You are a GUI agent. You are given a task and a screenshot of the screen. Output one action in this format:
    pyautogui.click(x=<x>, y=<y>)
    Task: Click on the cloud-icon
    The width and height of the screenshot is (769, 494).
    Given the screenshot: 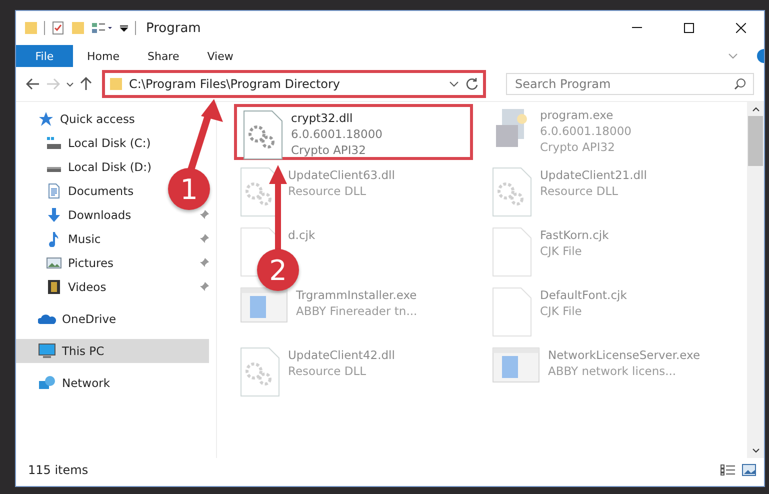 What is the action you would take?
    pyautogui.click(x=47, y=319)
    